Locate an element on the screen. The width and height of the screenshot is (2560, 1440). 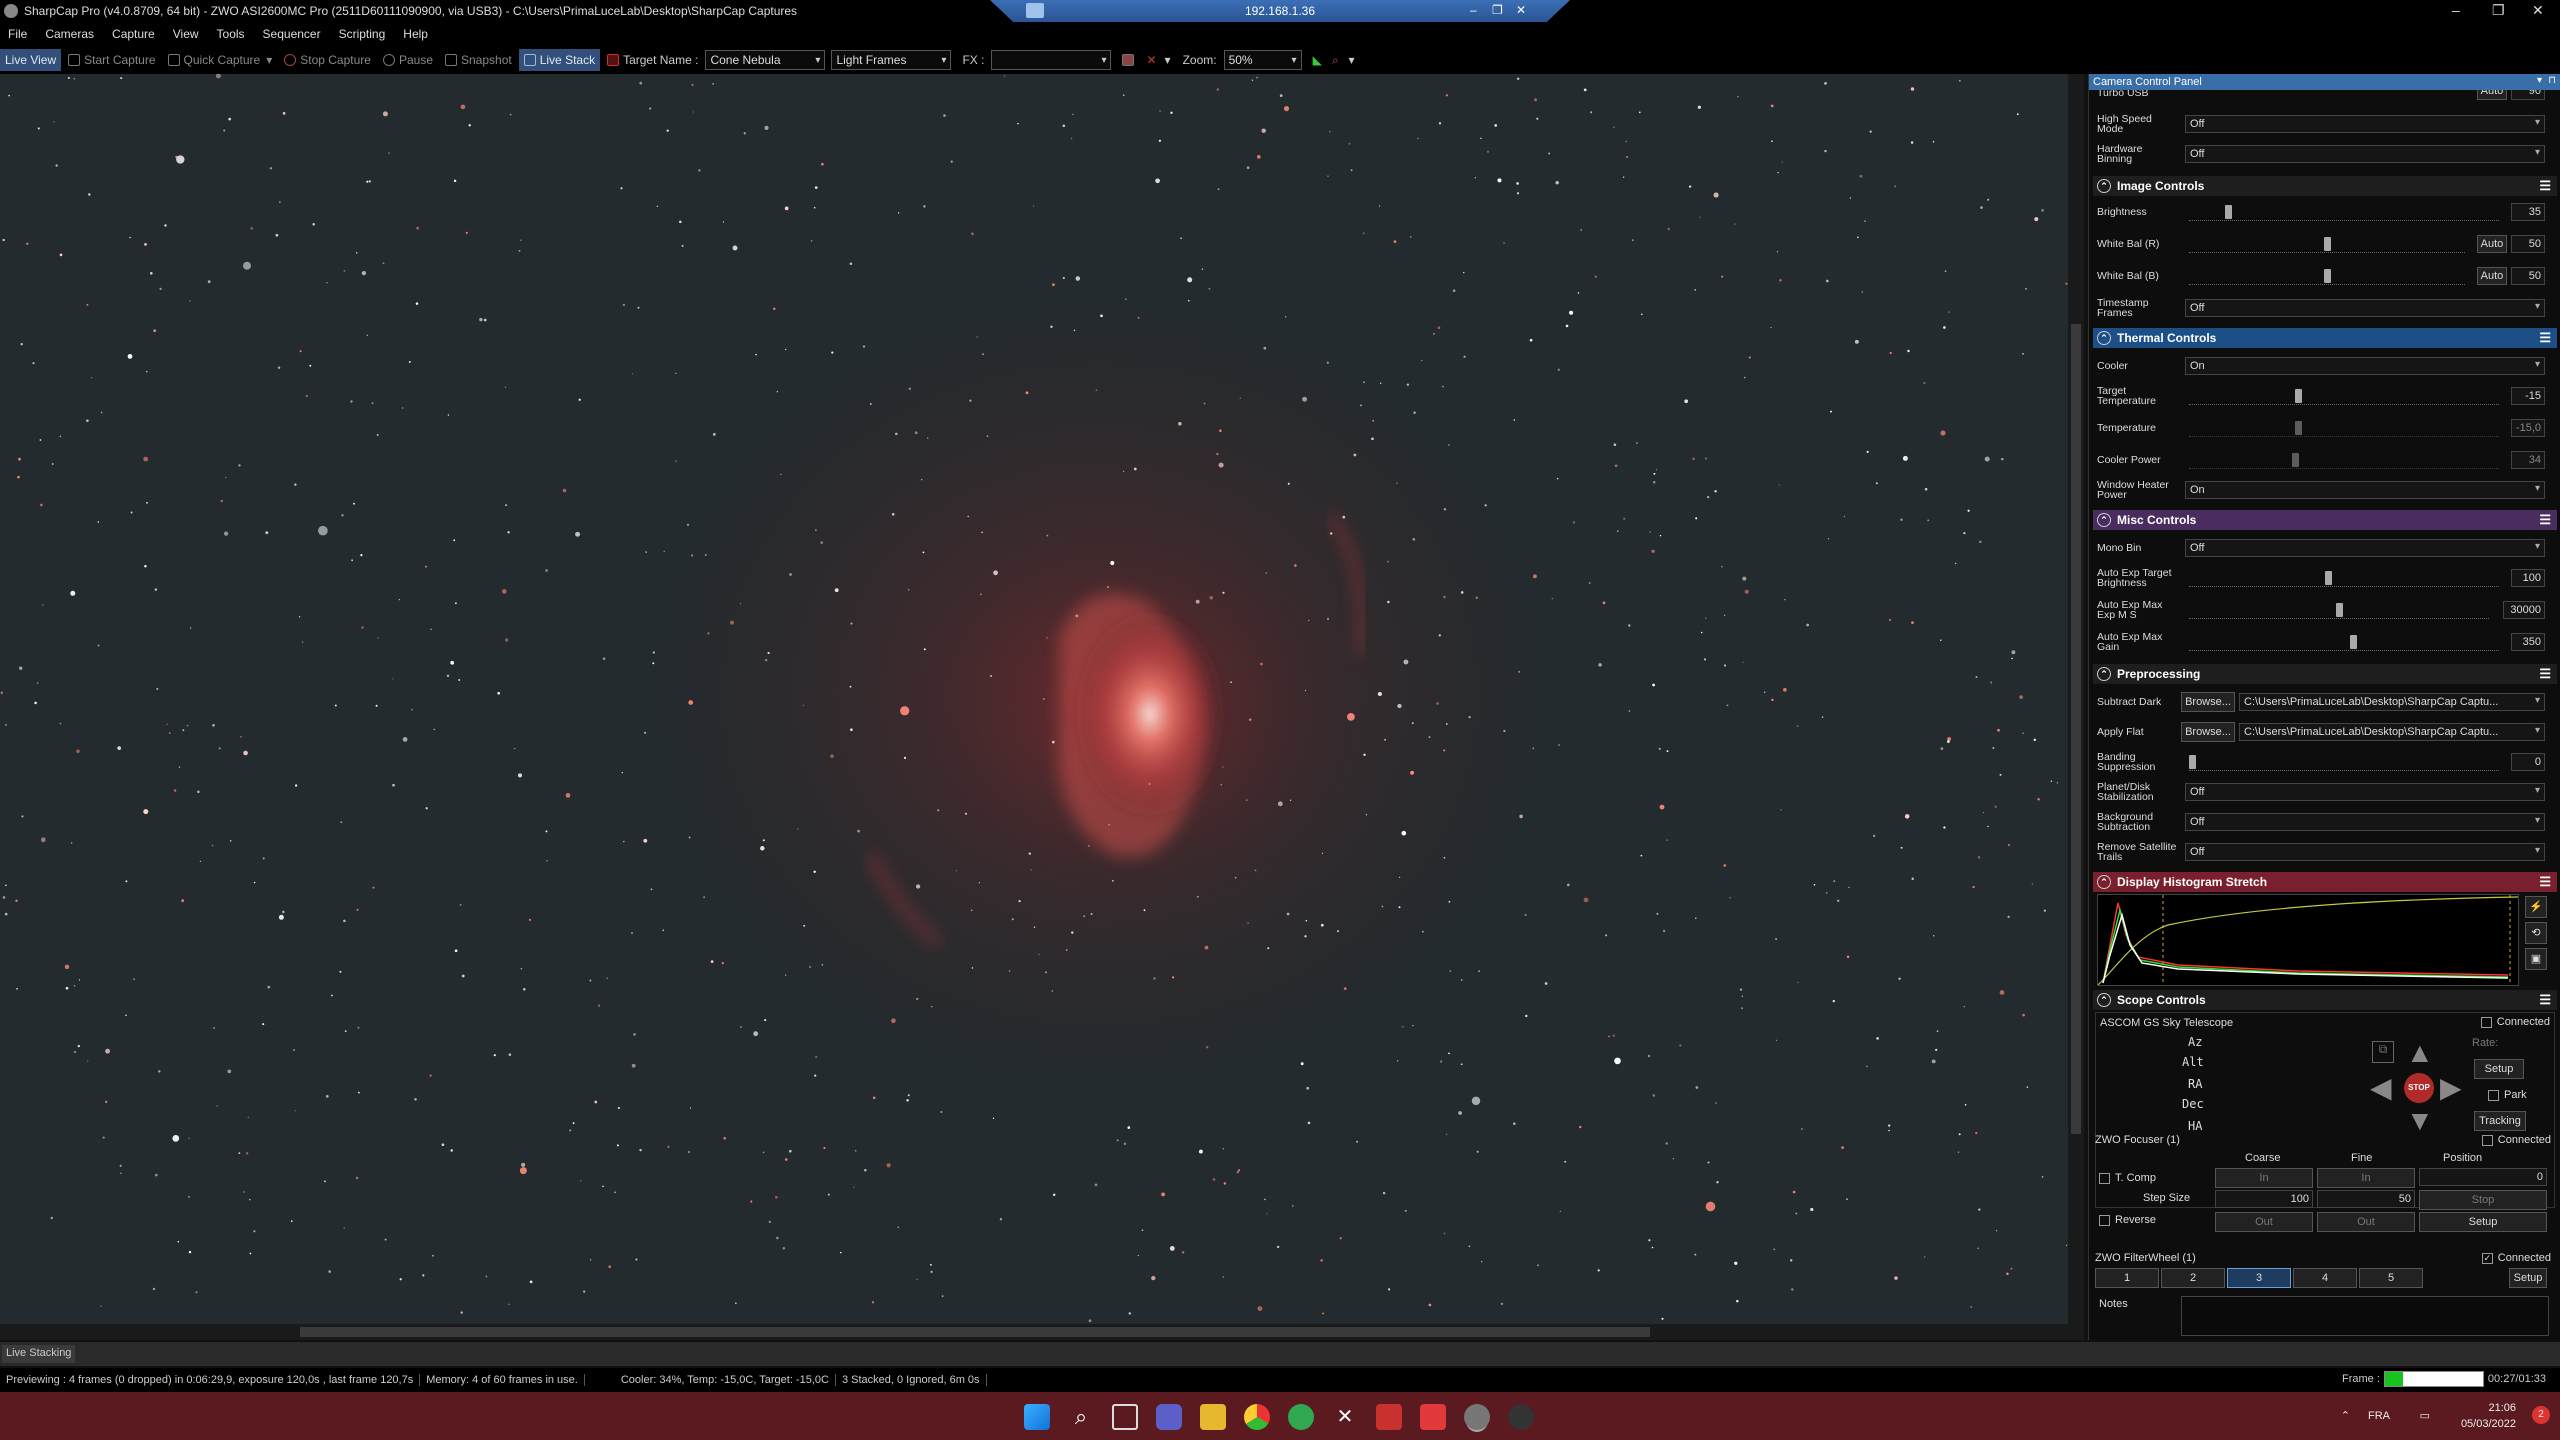
fine-out-button: Out is located at coordinates (2366, 1222).